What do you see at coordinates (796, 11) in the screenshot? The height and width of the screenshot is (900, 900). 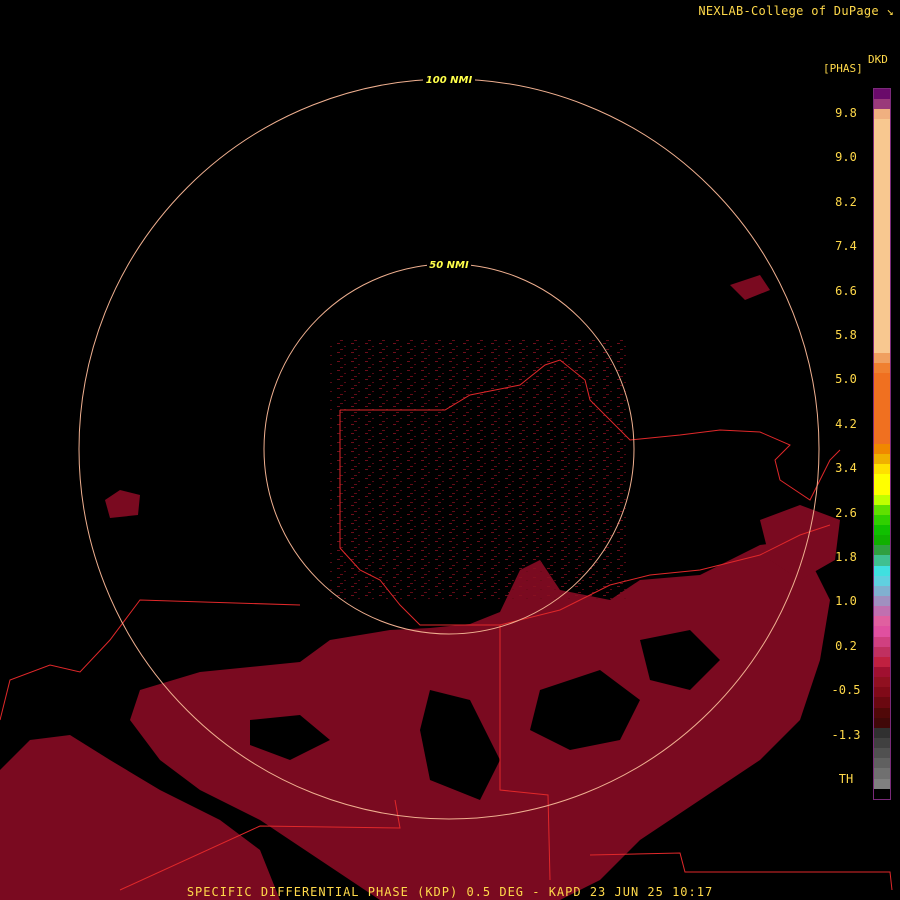 I see `credit-label: NEXLAB-College of DuPage ↘` at bounding box center [796, 11].